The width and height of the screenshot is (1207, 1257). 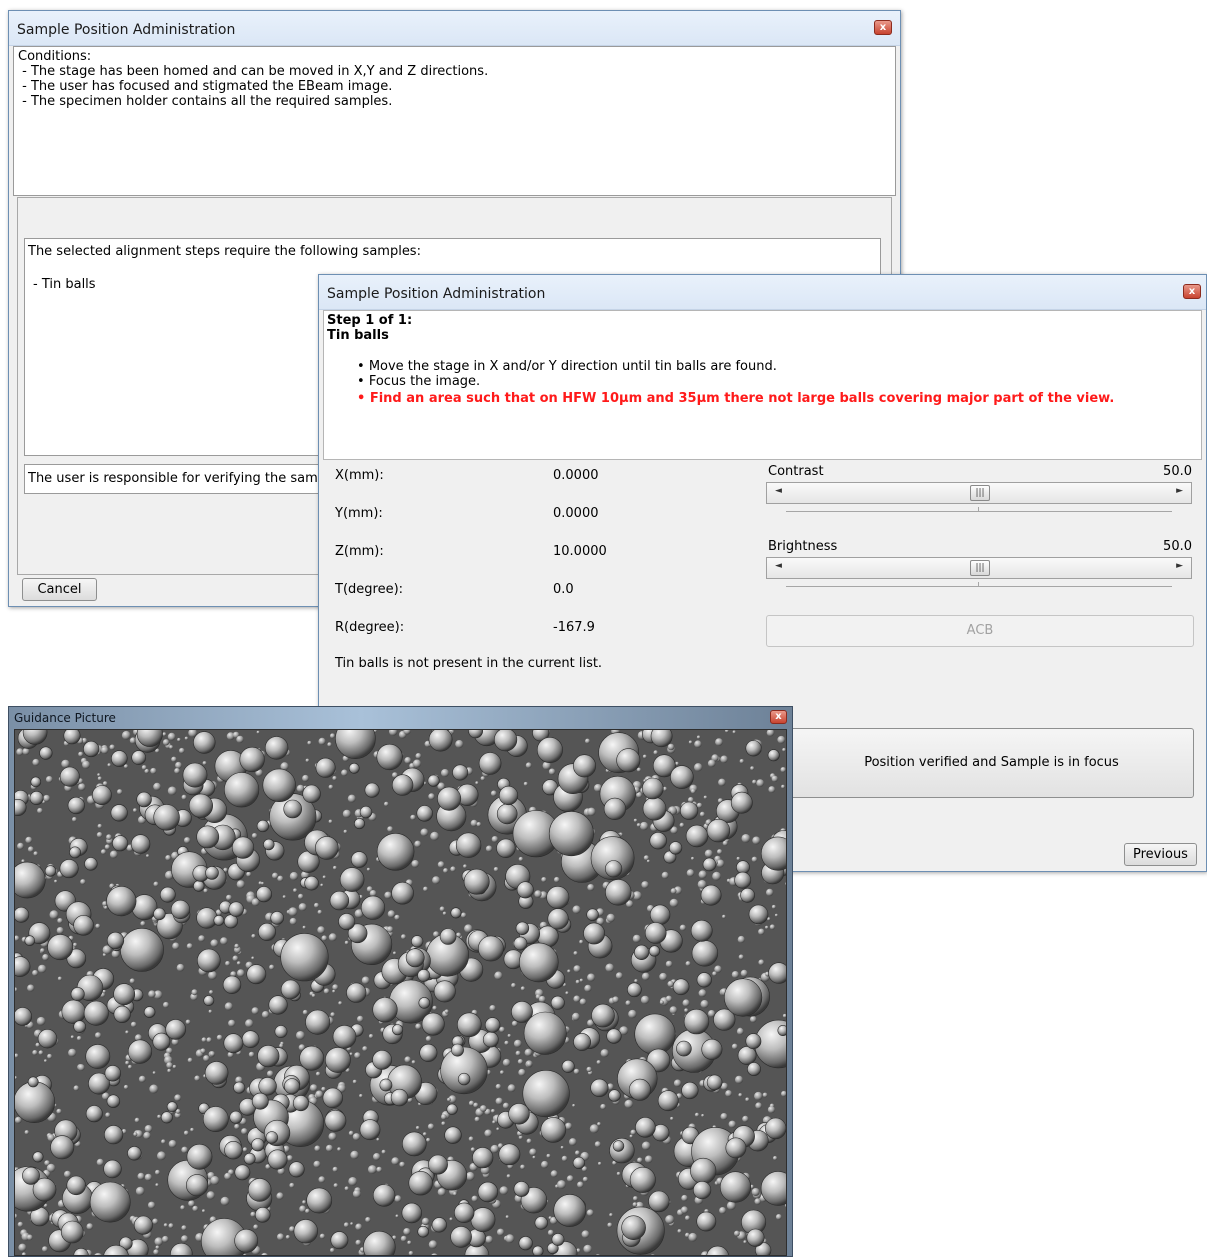 What do you see at coordinates (576, 475) in the screenshot?
I see `coord-value-x: 0.0000` at bounding box center [576, 475].